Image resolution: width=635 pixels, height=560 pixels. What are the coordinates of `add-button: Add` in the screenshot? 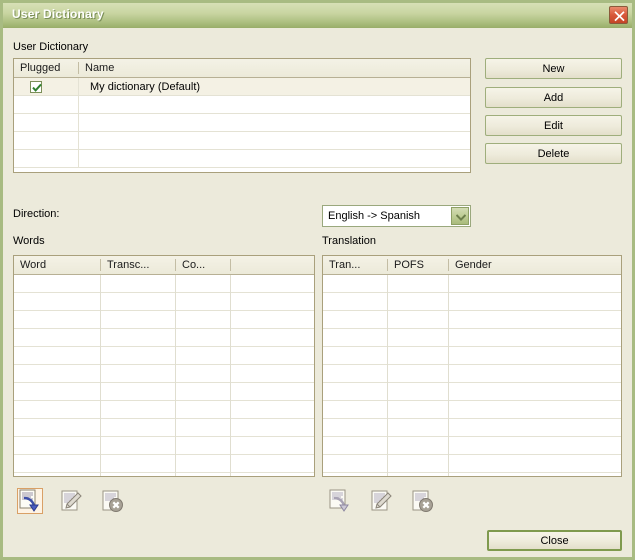 It's located at (553, 97).